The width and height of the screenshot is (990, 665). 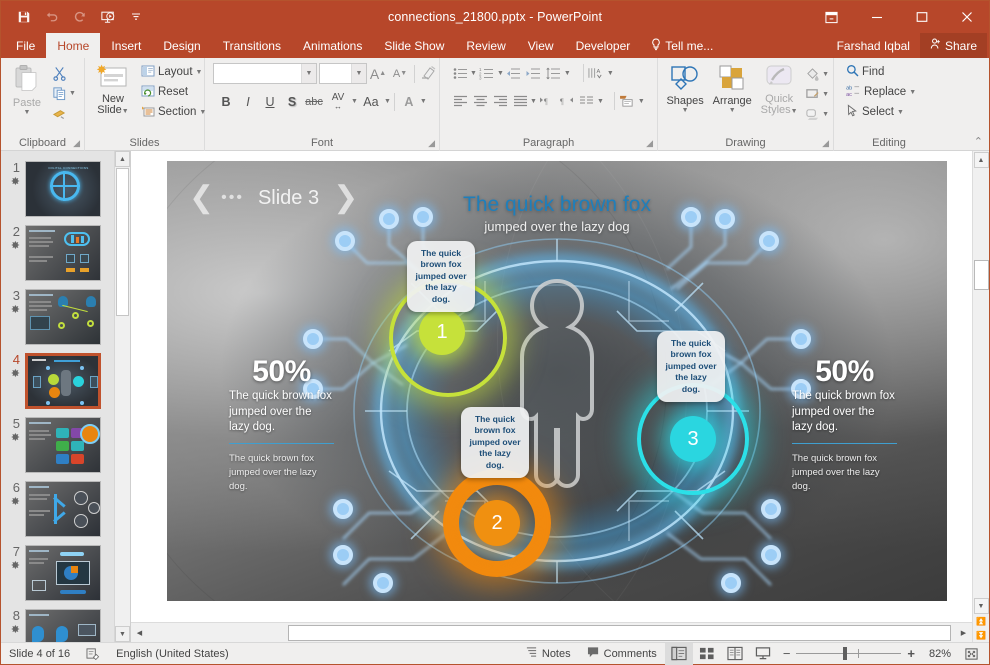 I want to click on thumbnail-item-7: 7 ✸, so click(x=65, y=573).